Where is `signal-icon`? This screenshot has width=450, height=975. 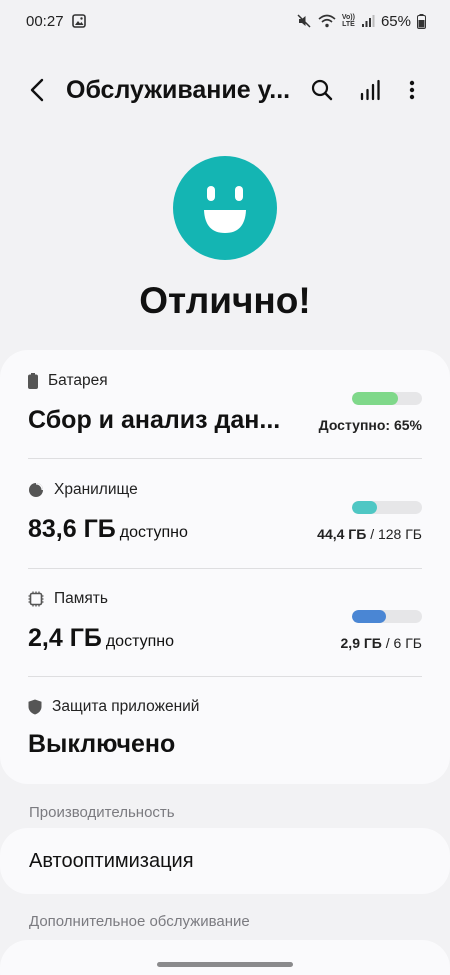 signal-icon is located at coordinates (368, 21).